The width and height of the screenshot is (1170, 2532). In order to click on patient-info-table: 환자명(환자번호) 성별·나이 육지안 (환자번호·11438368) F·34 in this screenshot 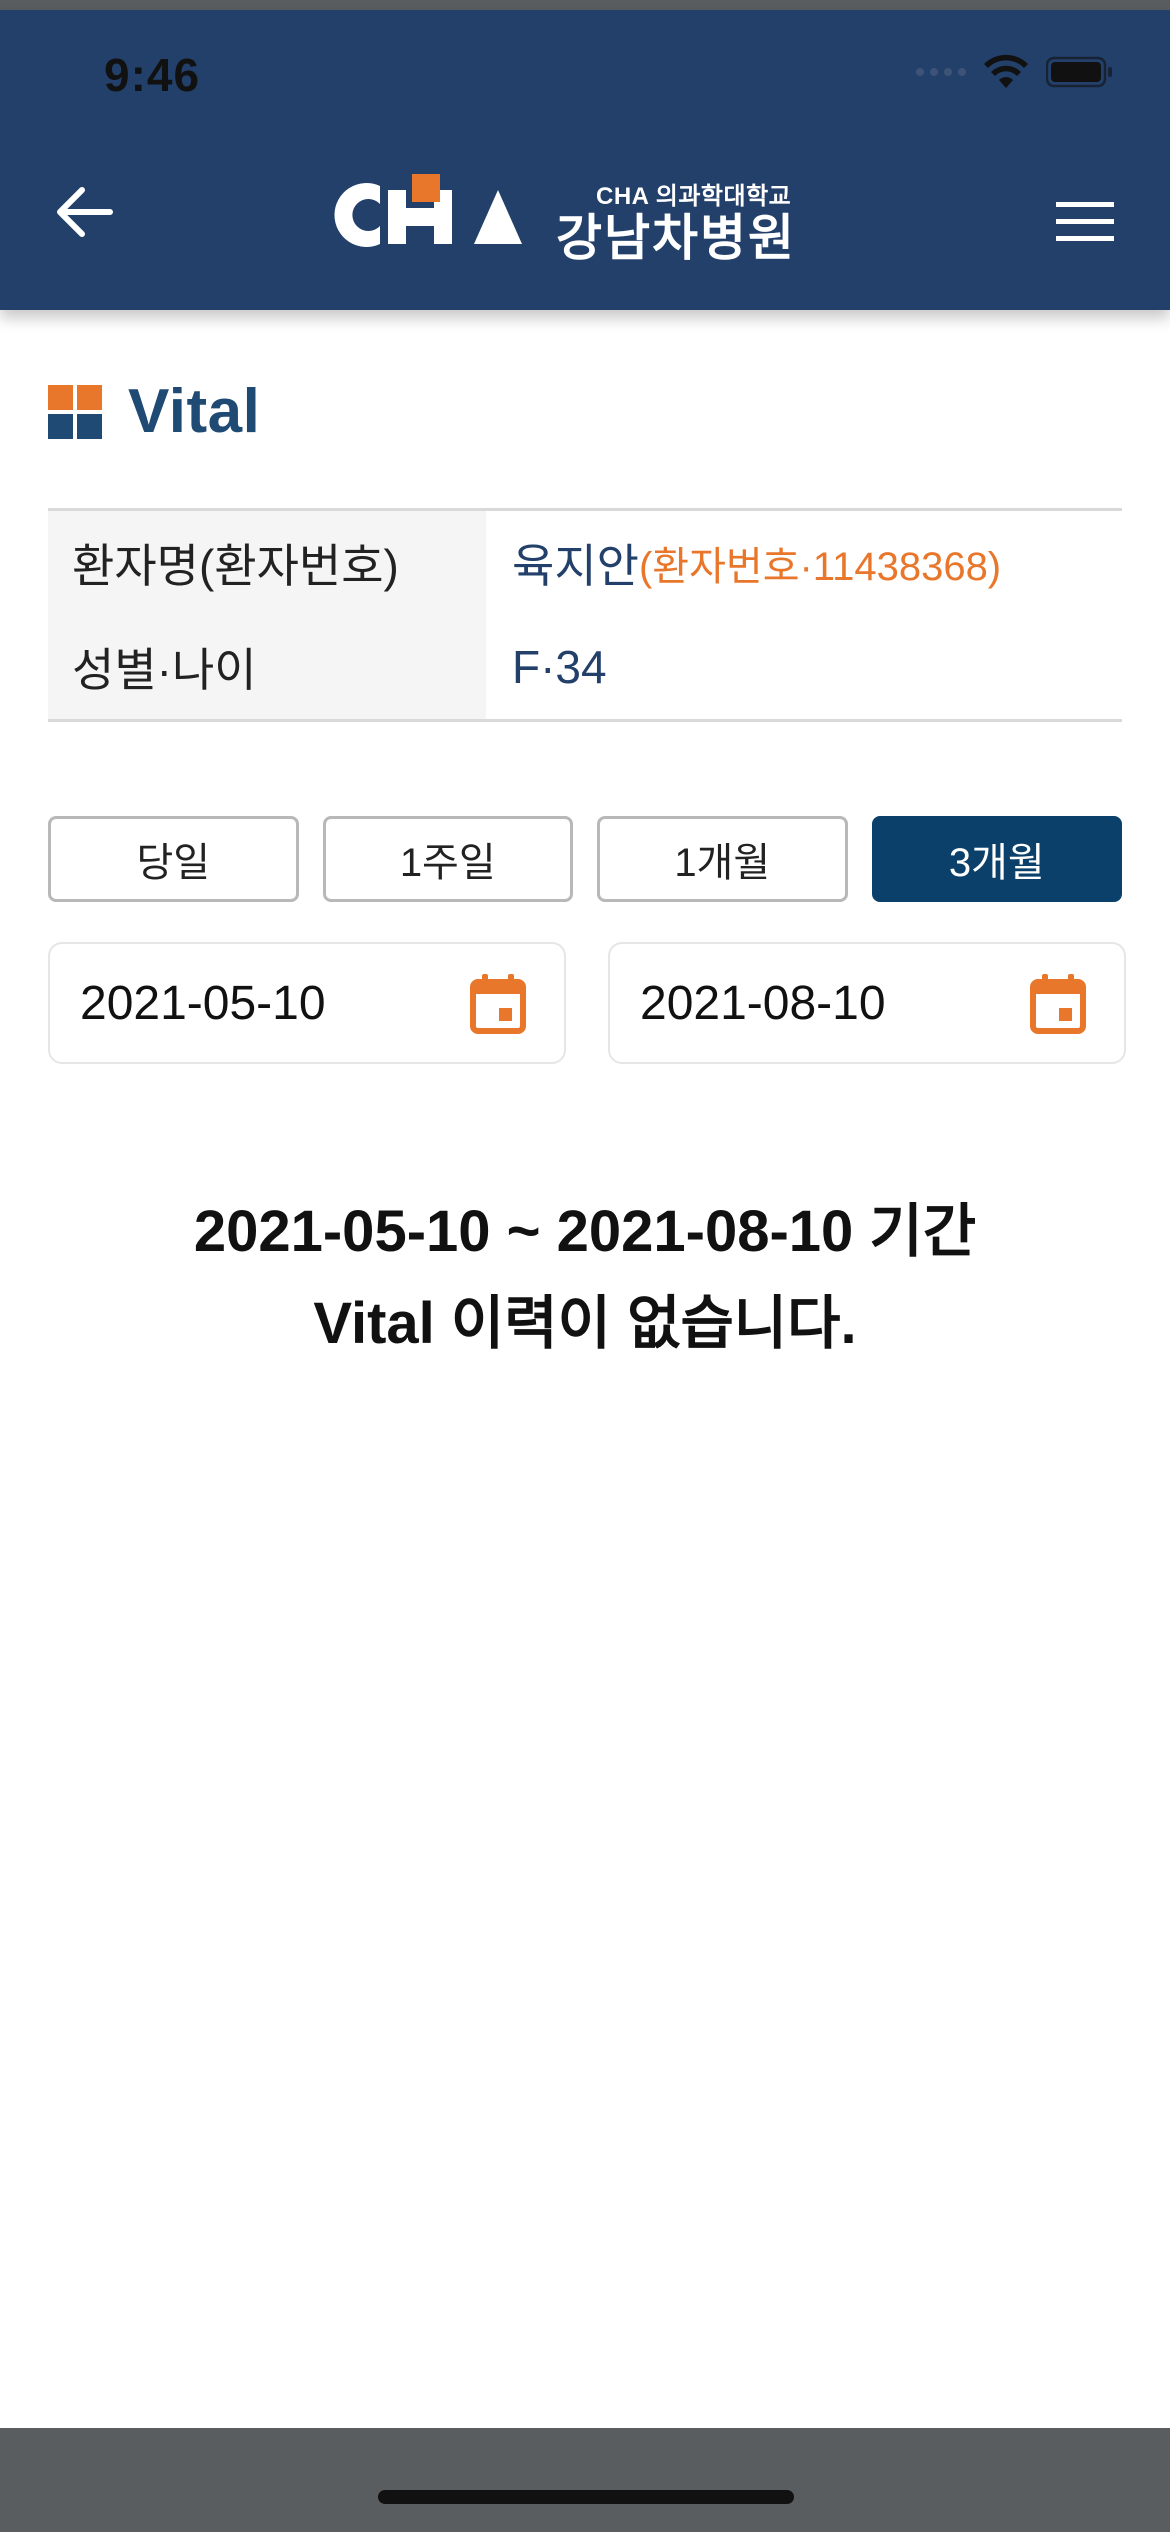, I will do `click(585, 615)`.